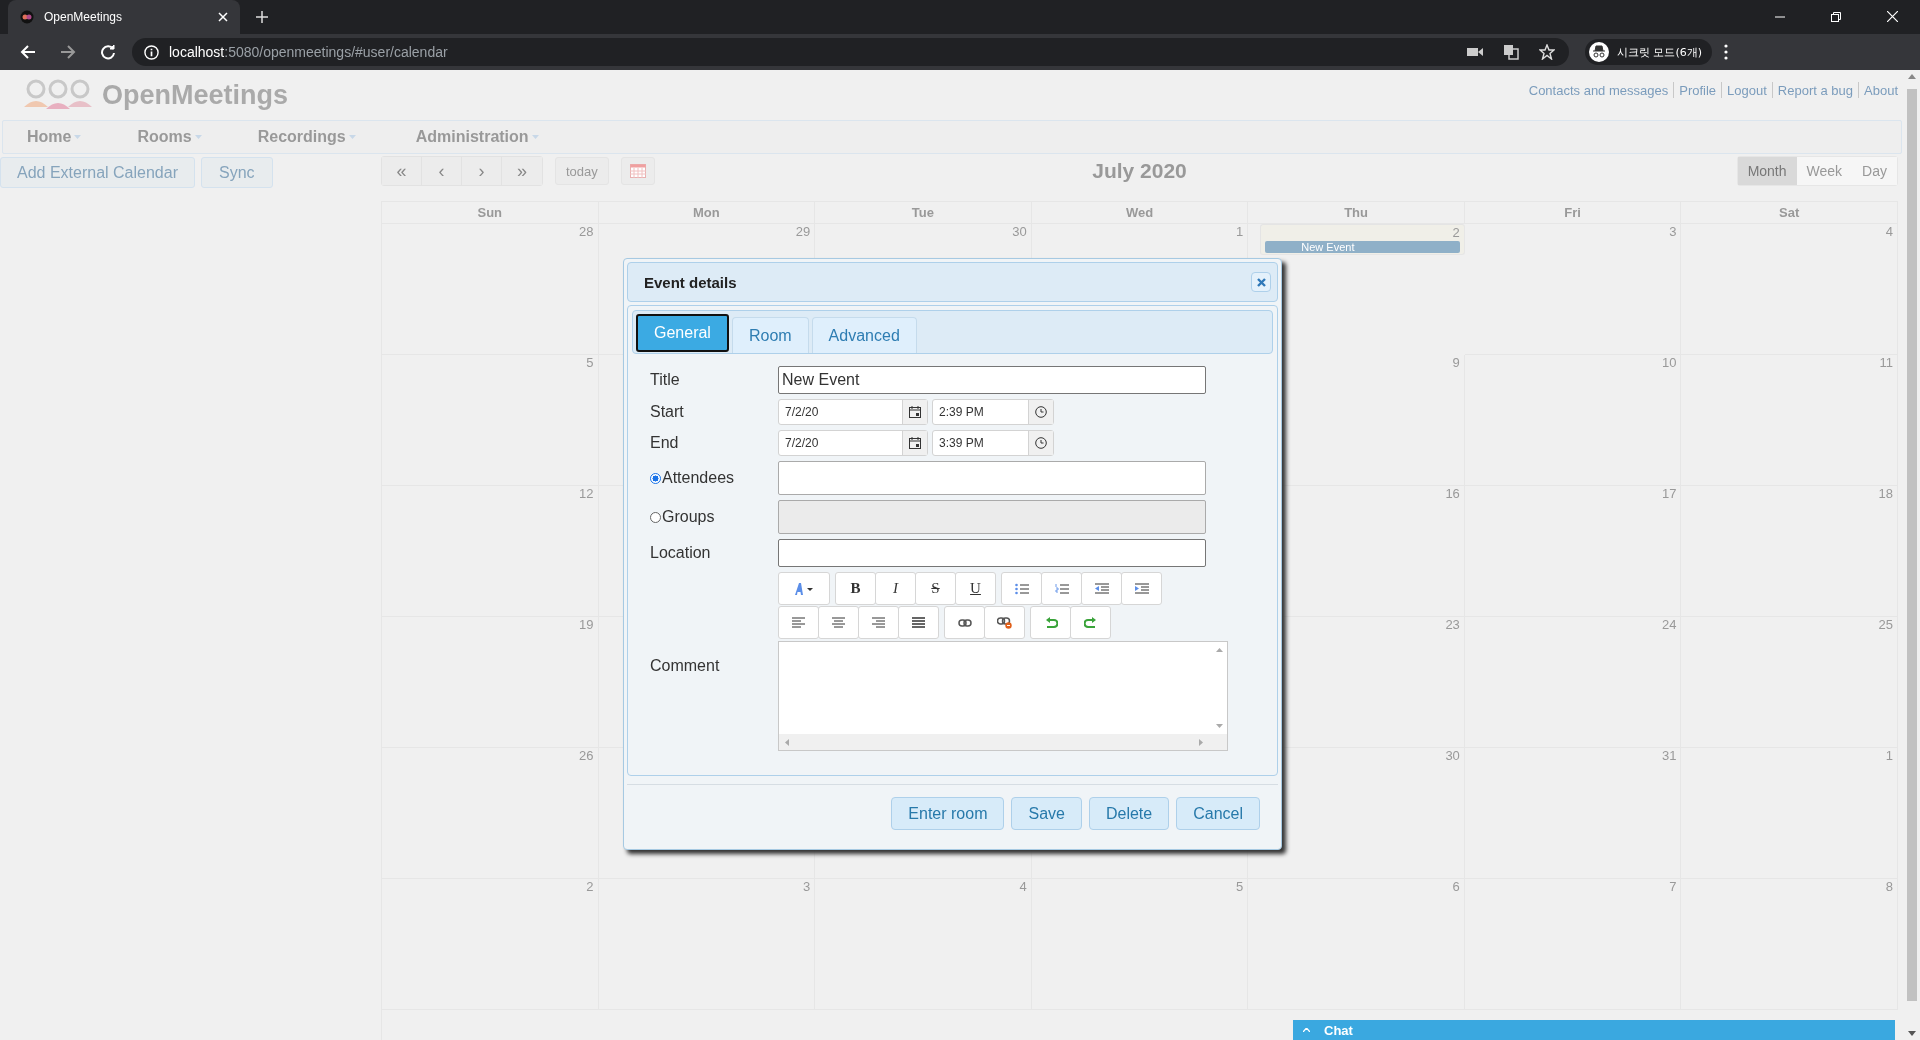 Image resolution: width=1920 pixels, height=1040 pixels. Describe the element at coordinates (895, 588) in the screenshot. I see `format-button: I` at that location.